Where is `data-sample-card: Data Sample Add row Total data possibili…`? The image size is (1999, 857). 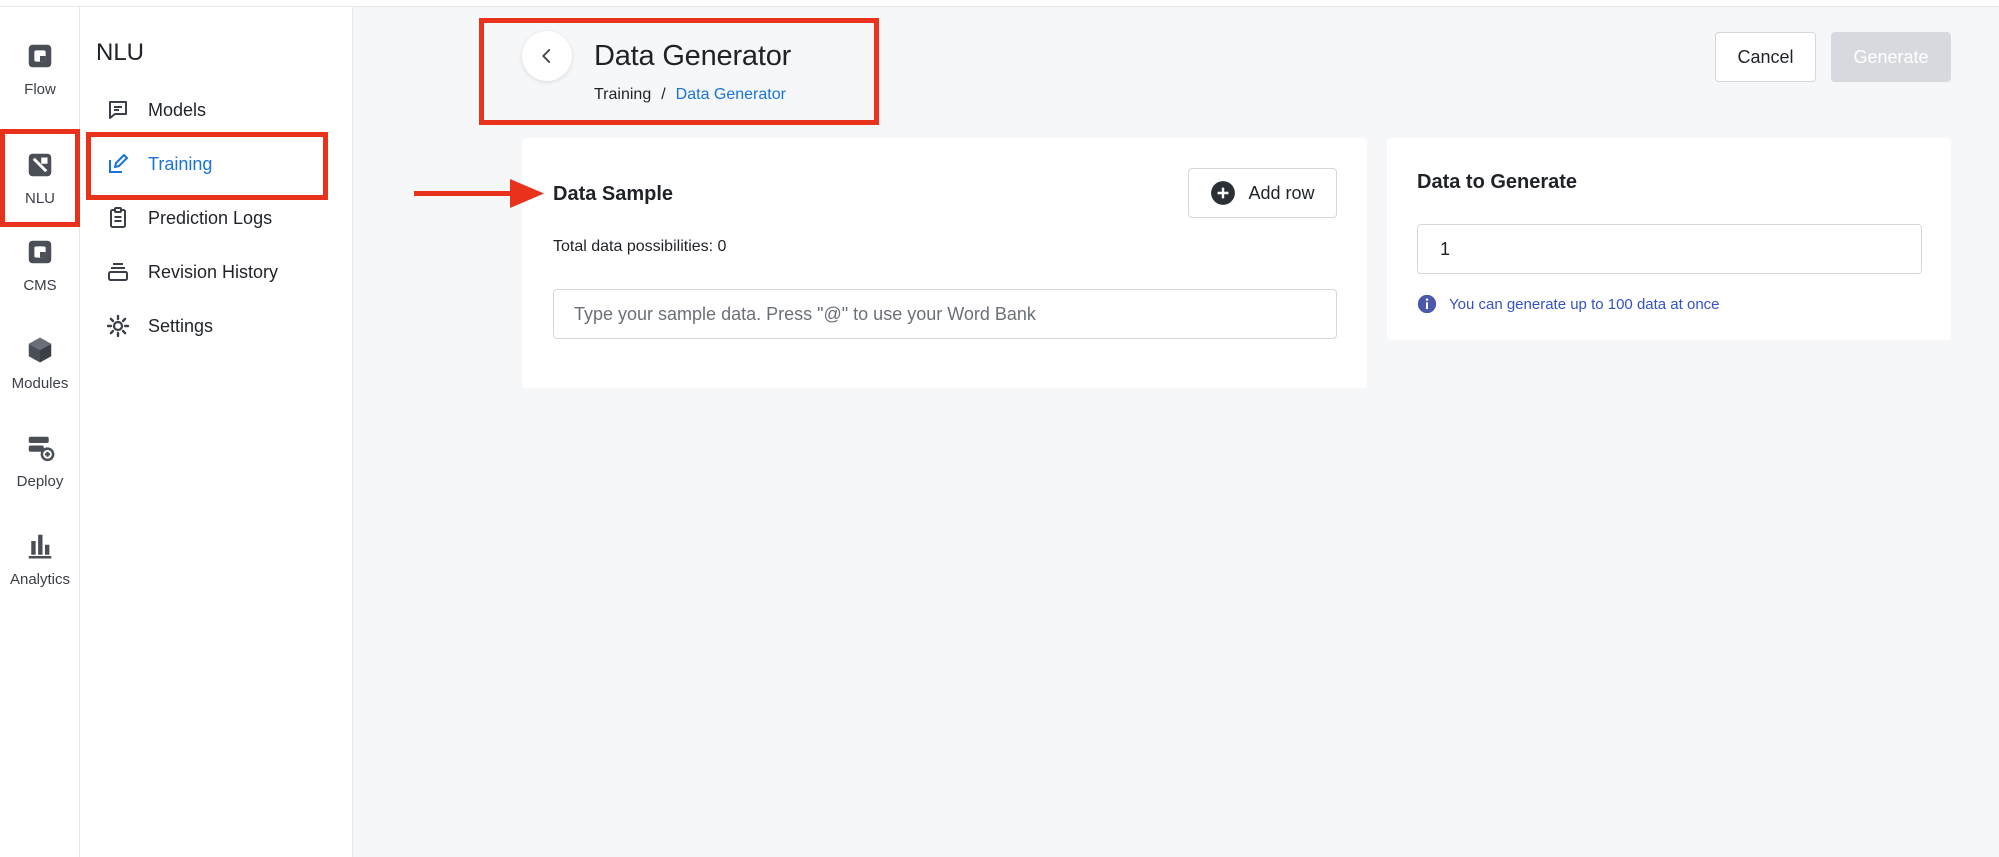 data-sample-card: Data Sample Add row Total data possibili… is located at coordinates (944, 263).